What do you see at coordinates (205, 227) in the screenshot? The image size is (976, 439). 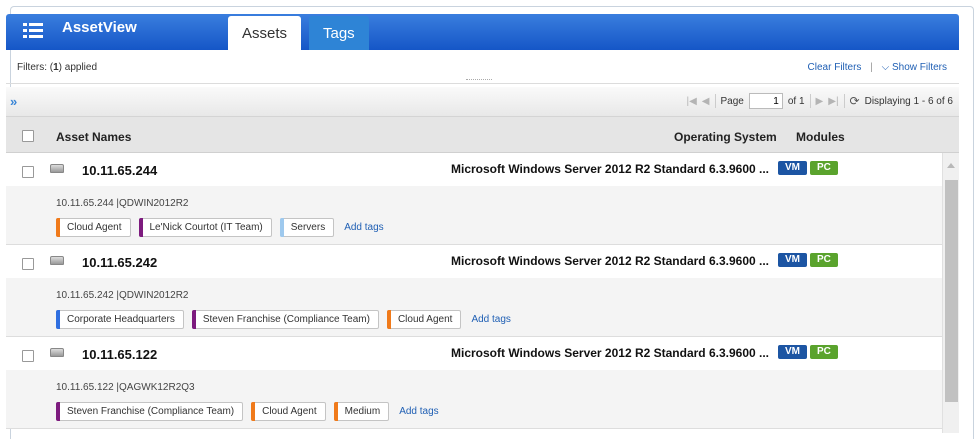 I see `tag-chip: Le'Nick Courtot (IT Team)` at bounding box center [205, 227].